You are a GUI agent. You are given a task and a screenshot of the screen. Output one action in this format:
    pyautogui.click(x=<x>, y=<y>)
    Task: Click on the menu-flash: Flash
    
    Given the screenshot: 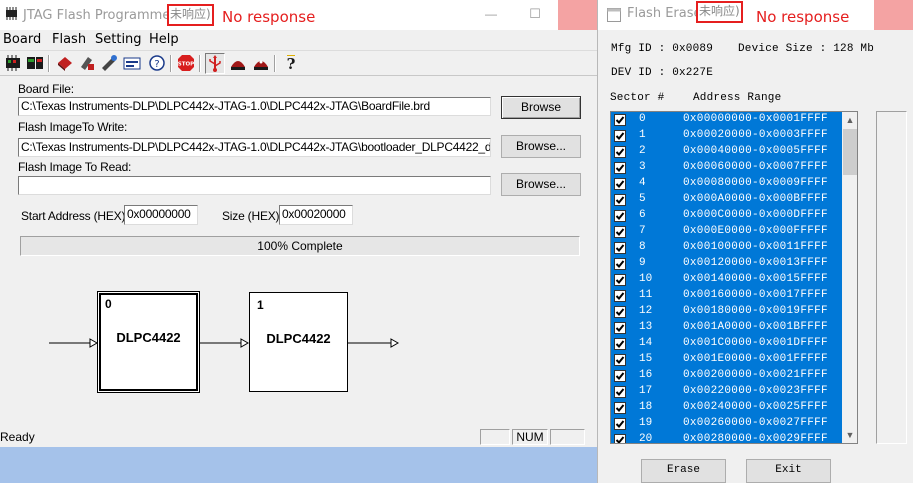 What is the action you would take?
    pyautogui.click(x=69, y=39)
    